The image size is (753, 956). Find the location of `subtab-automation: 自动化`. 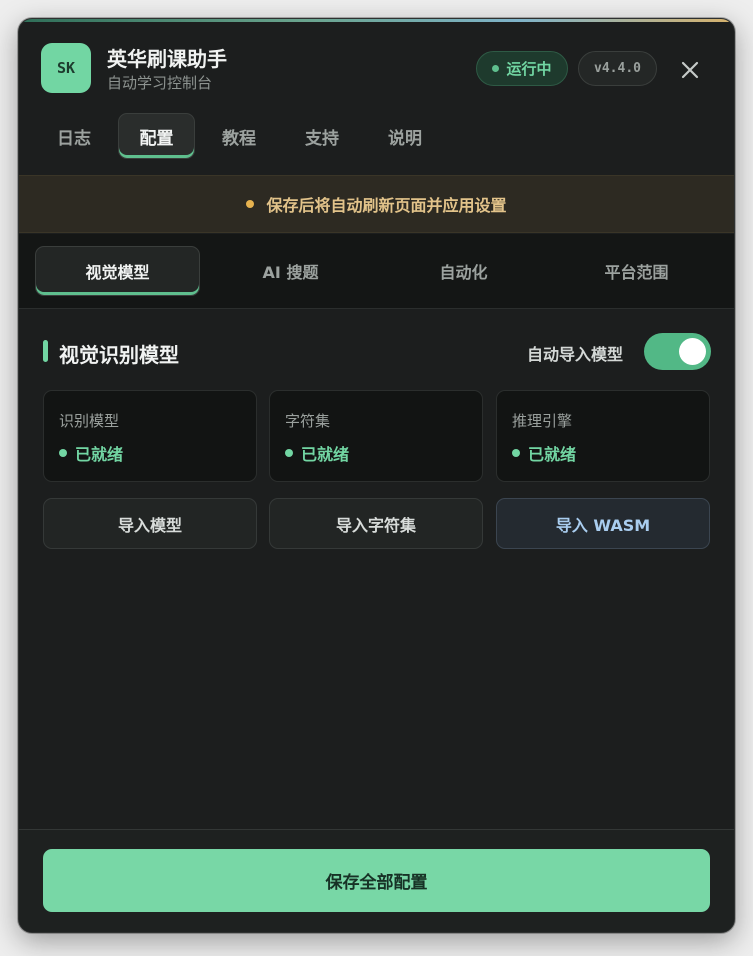

subtab-automation: 自动化 is located at coordinates (463, 271).